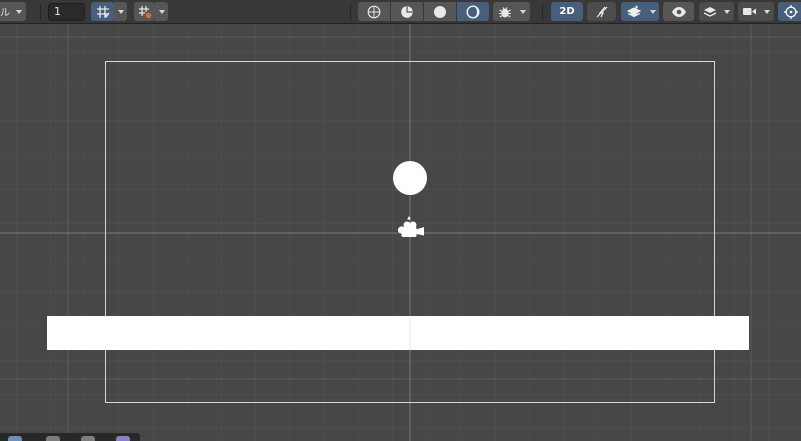 This screenshot has height=441, width=801. I want to click on render-debug-button, so click(504, 11).